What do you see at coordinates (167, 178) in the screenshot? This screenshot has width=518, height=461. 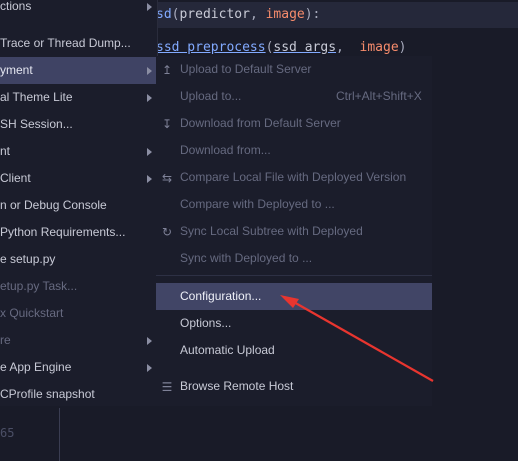 I see `compare-icon: ⇆` at bounding box center [167, 178].